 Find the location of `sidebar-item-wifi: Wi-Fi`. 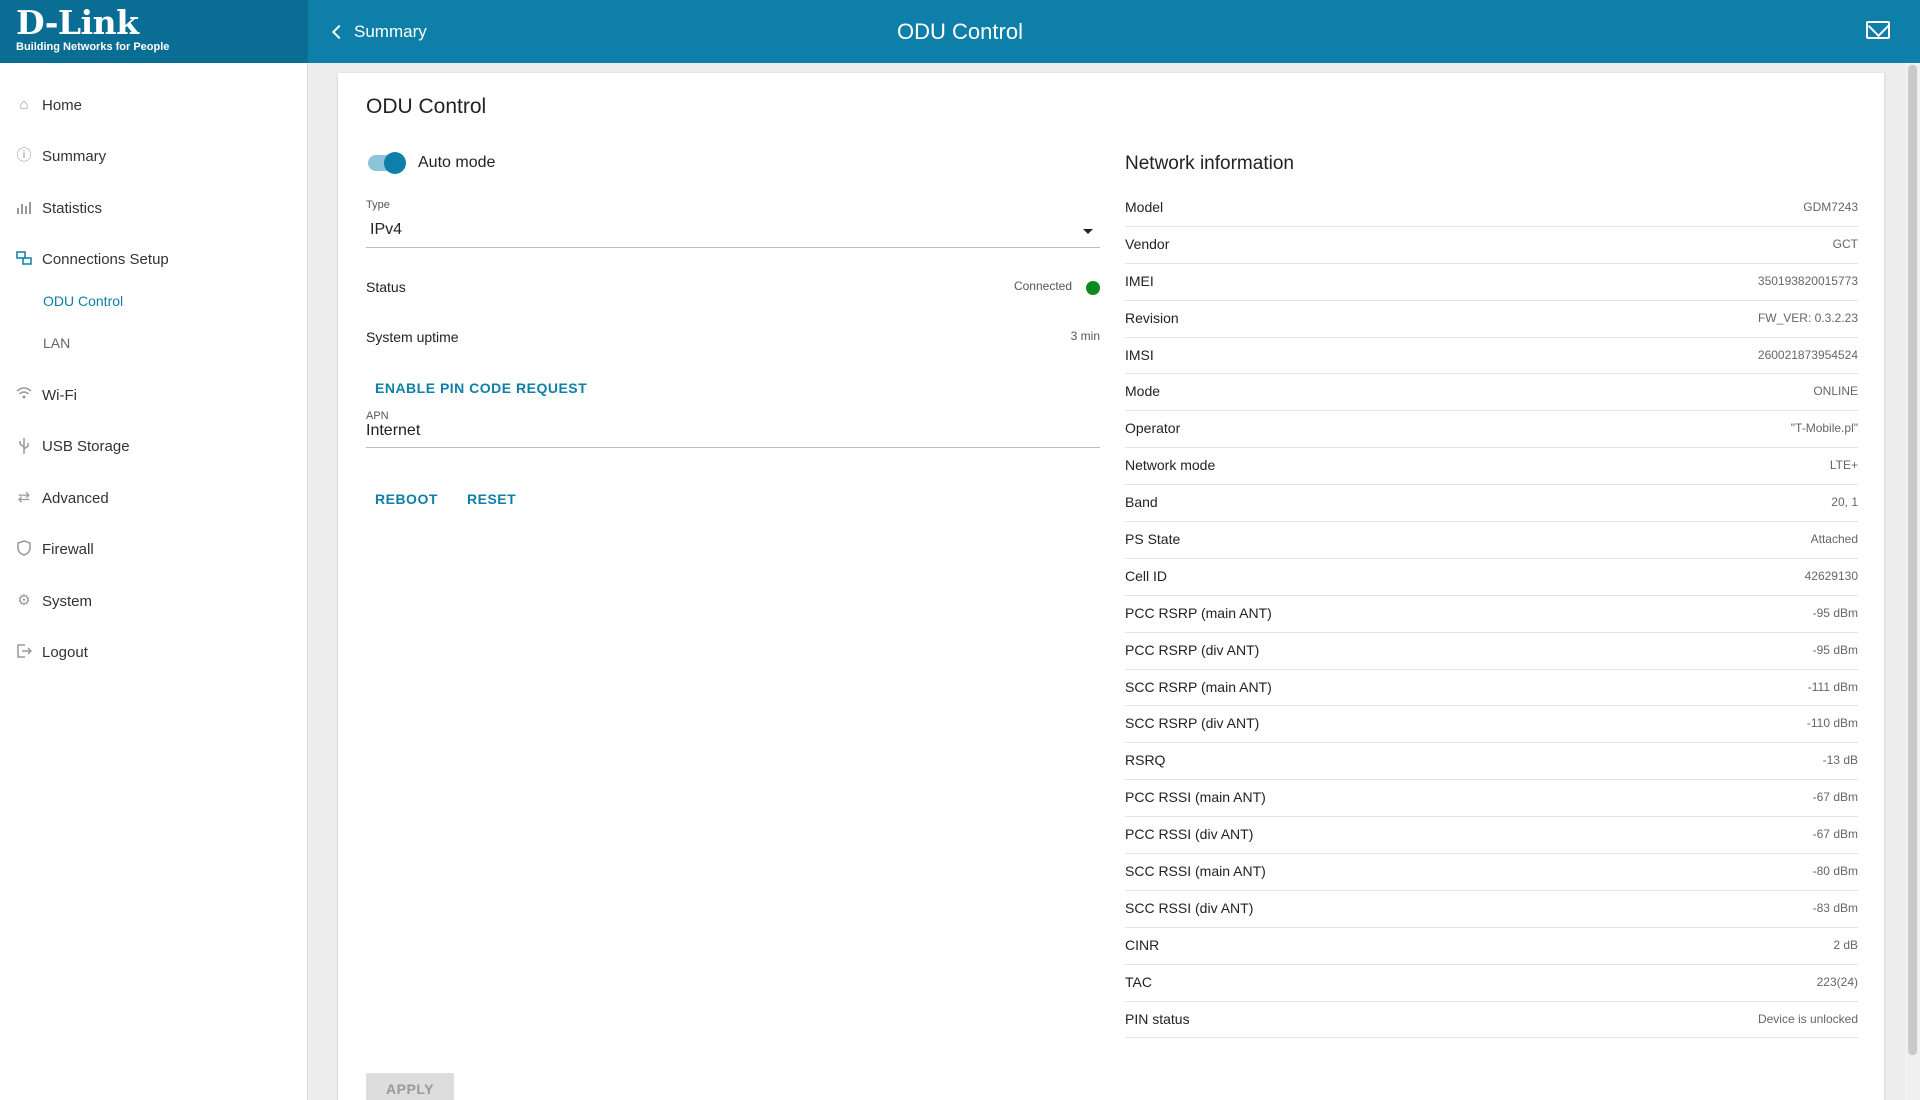

sidebar-item-wifi: Wi-Fi is located at coordinates (150, 395).